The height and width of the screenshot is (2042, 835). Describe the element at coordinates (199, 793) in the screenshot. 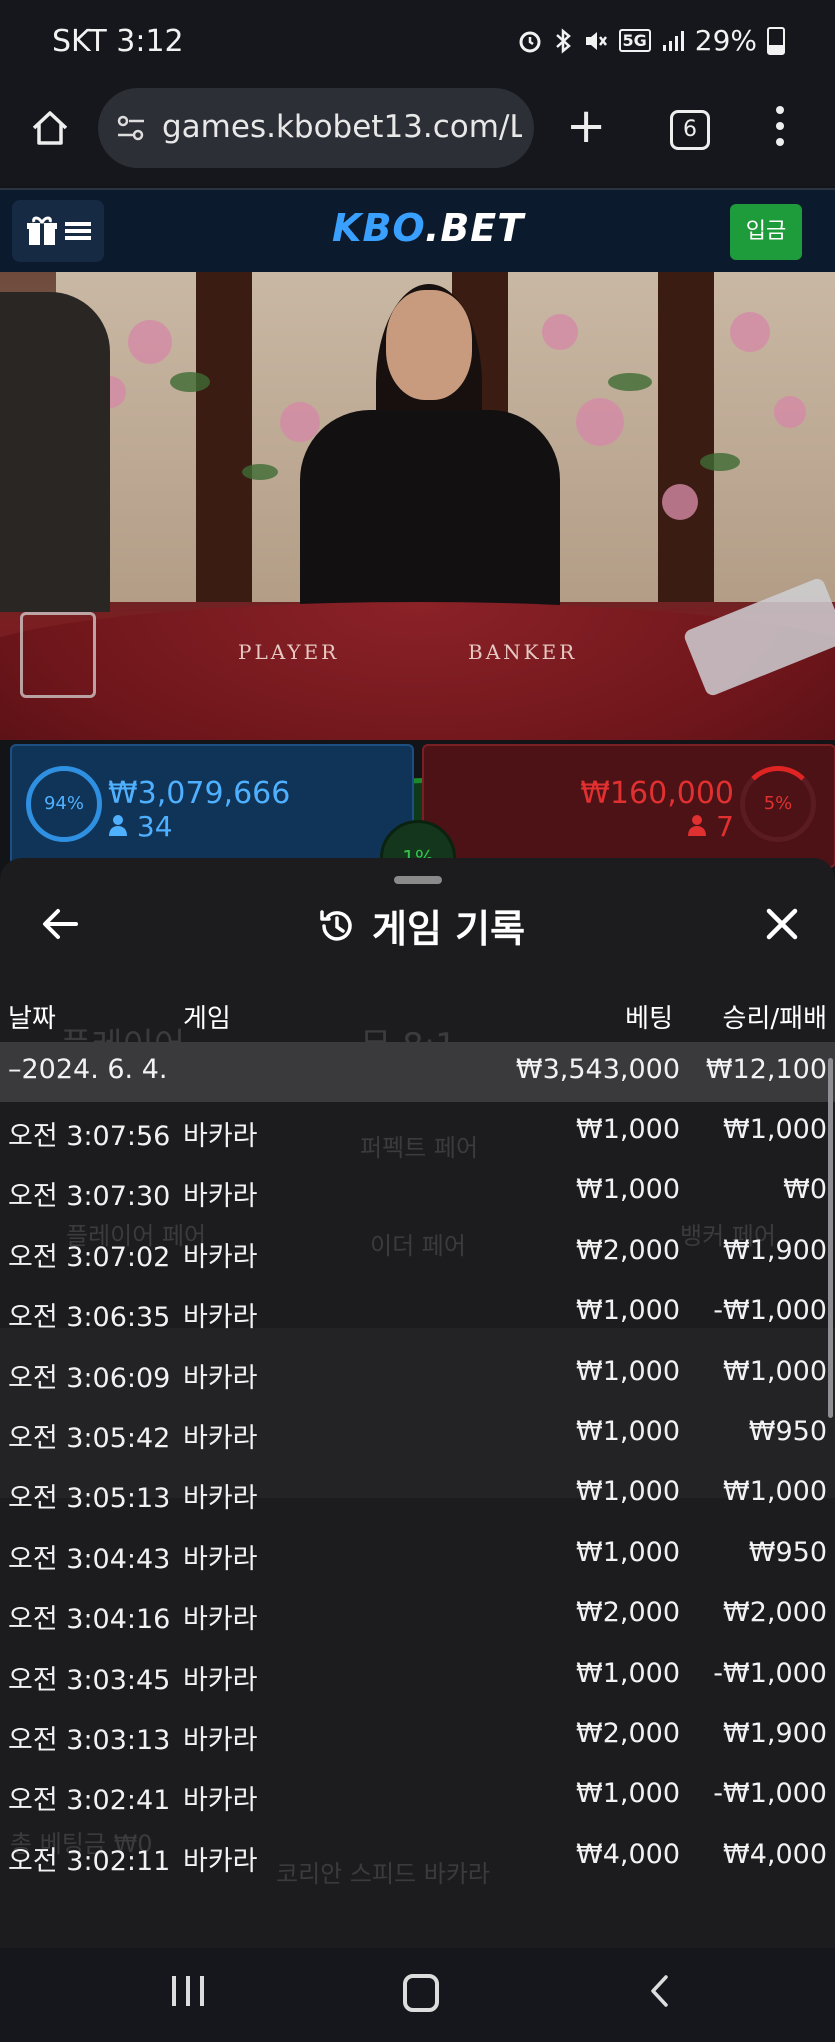

I see `player-total-amount: ₩3,079,666` at that location.